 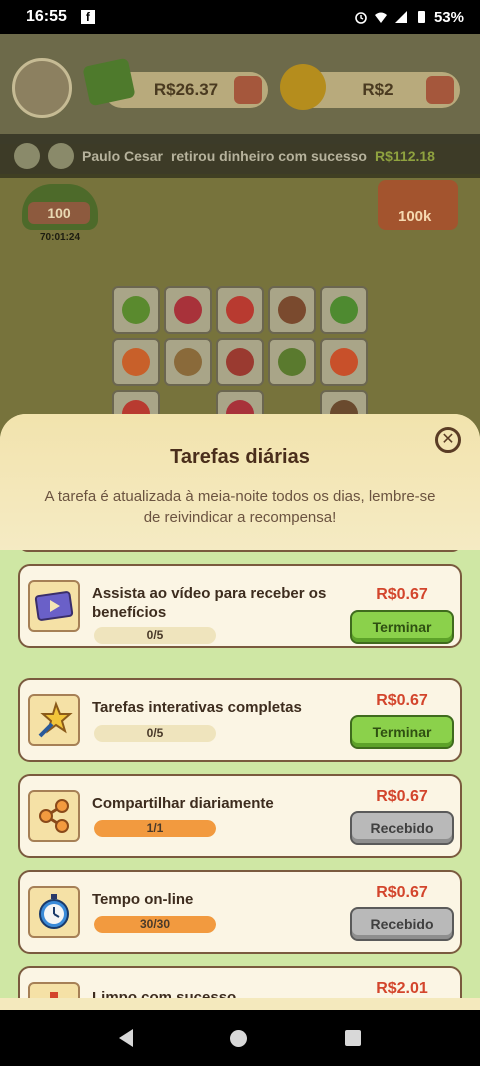 What do you see at coordinates (54, 720) in the screenshot?
I see `star-wand-icon` at bounding box center [54, 720].